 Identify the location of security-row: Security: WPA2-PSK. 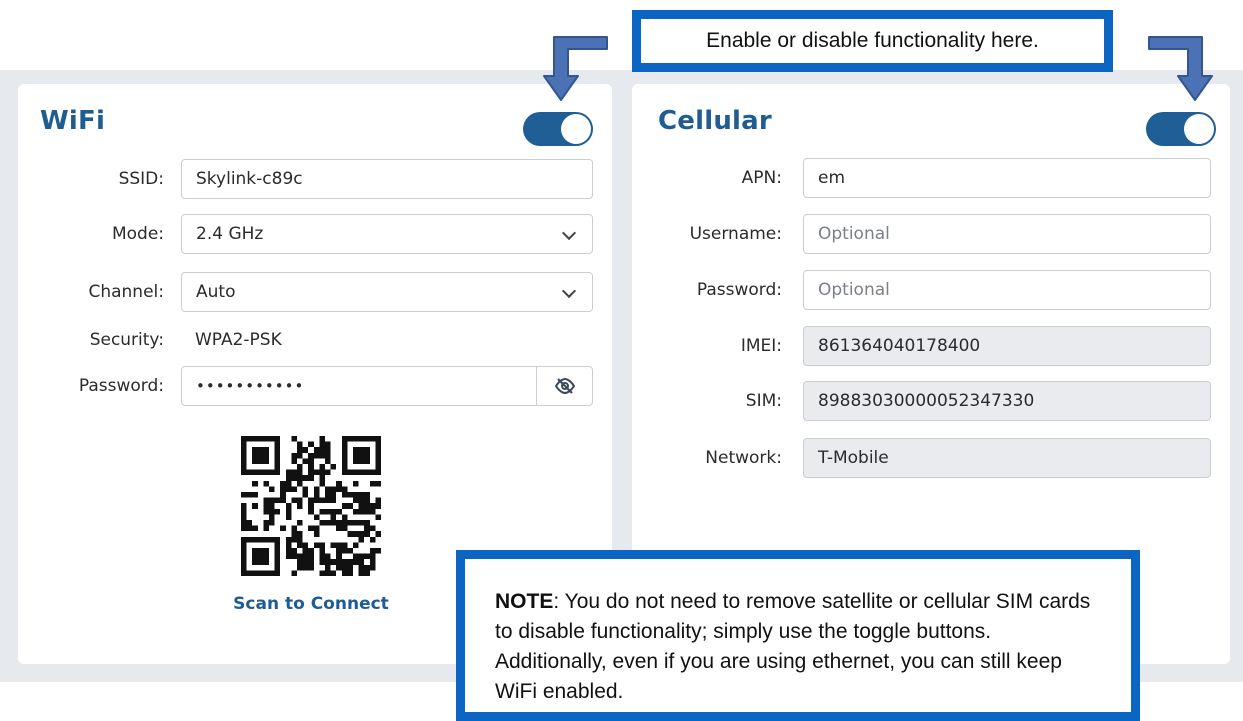
(315, 340).